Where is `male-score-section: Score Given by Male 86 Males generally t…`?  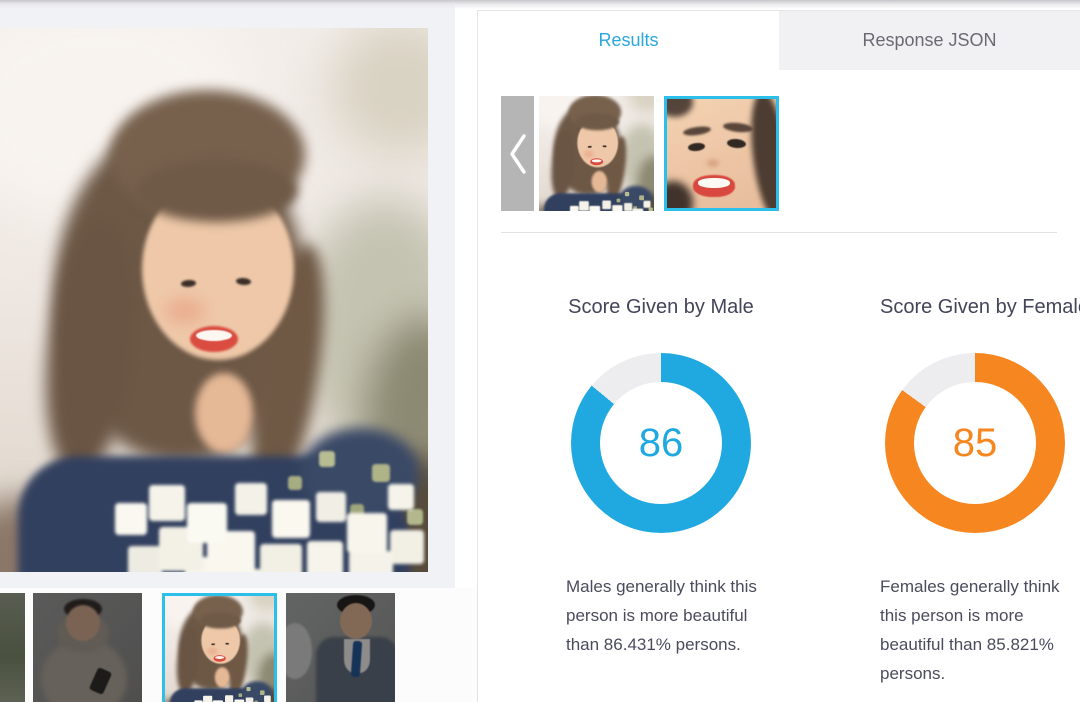 male-score-section: Score Given by Male 86 Males generally t… is located at coordinates (661, 476).